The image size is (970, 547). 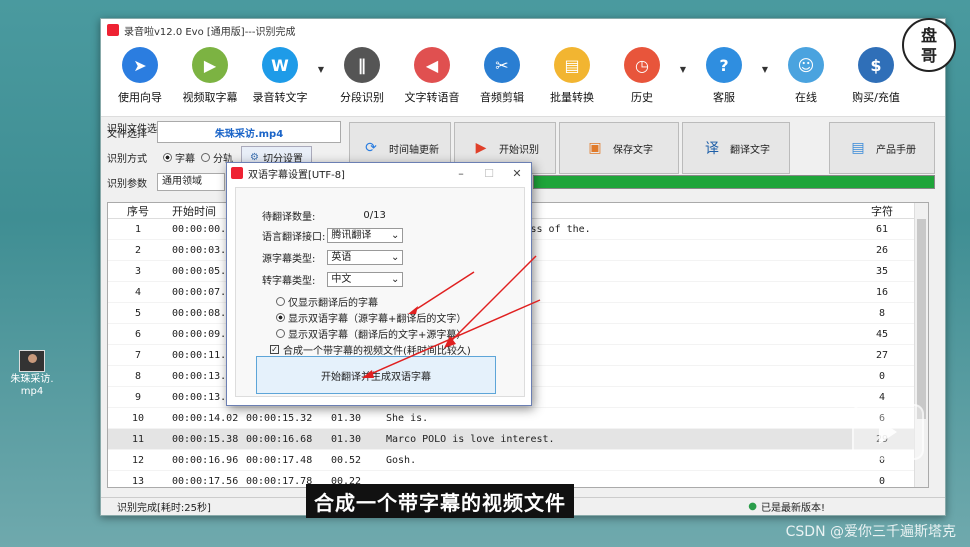 What do you see at coordinates (806, 65) in the screenshot?
I see `user-icon: ☺` at bounding box center [806, 65].